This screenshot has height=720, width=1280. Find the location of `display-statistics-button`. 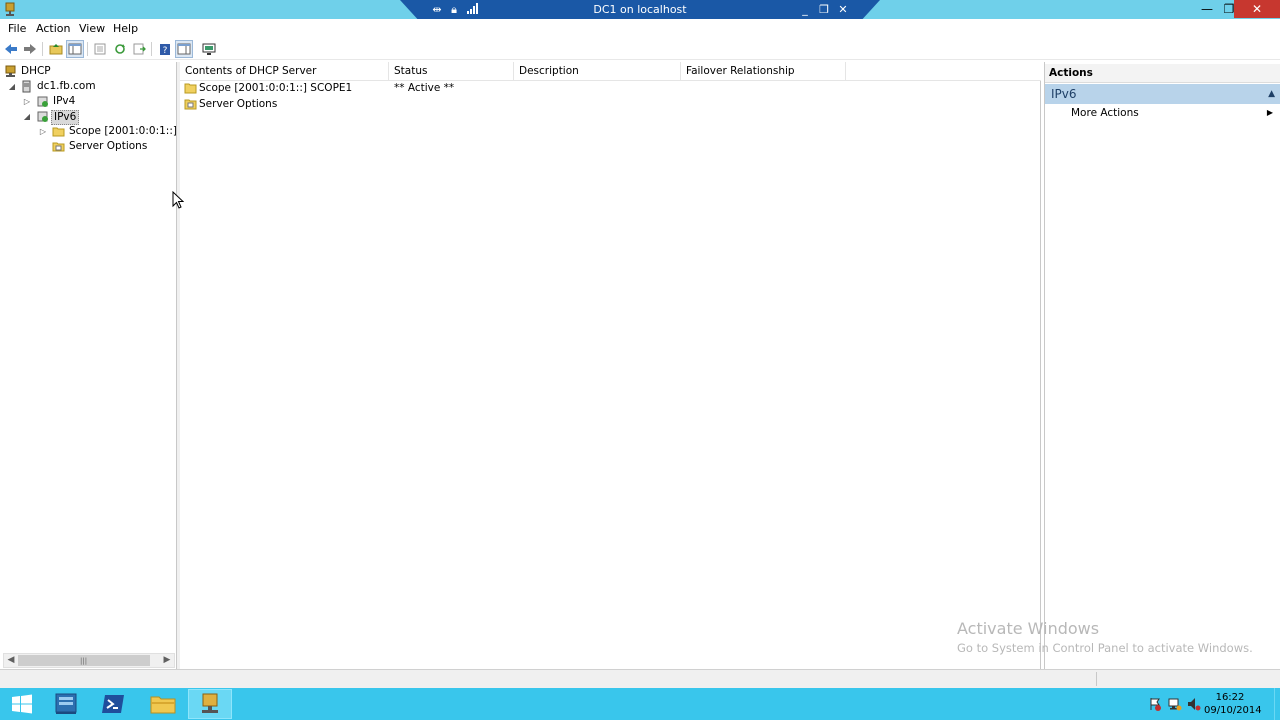

display-statistics-button is located at coordinates (209, 49).